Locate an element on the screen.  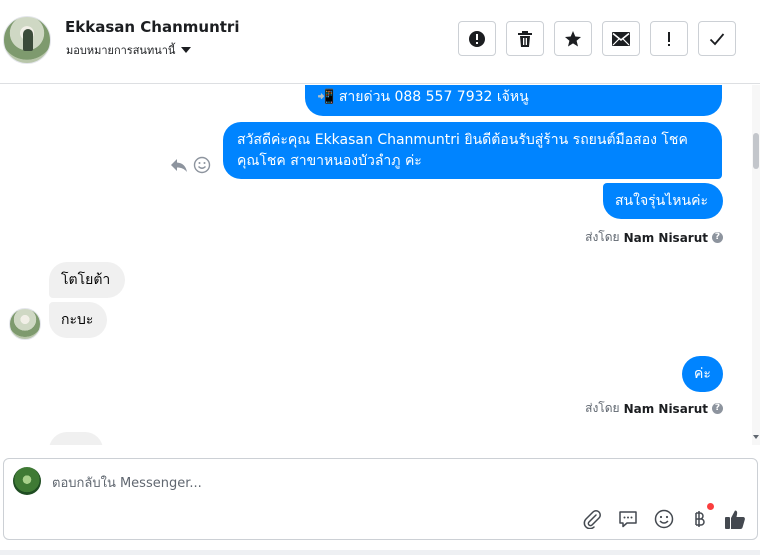
mark-done-button is located at coordinates (717, 38).